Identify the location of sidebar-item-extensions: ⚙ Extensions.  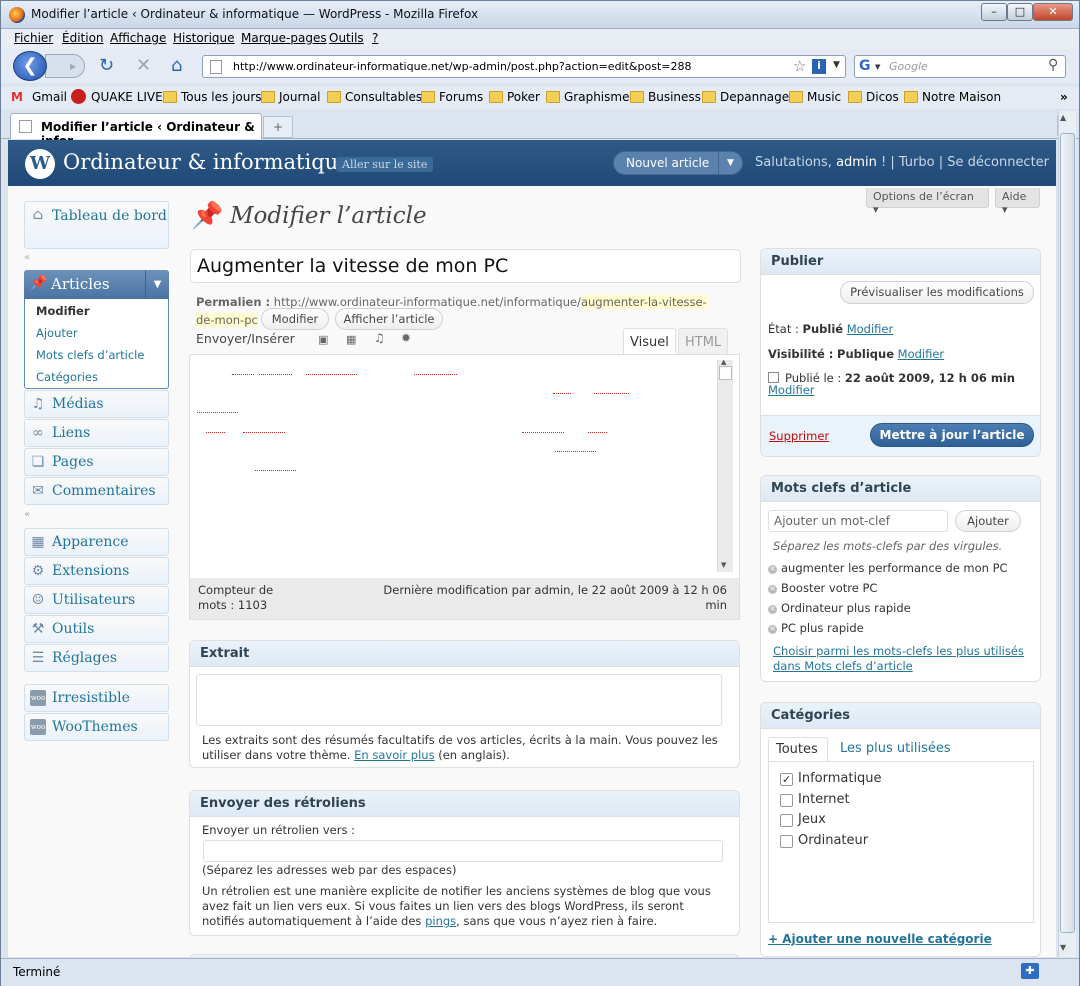
(96, 571).